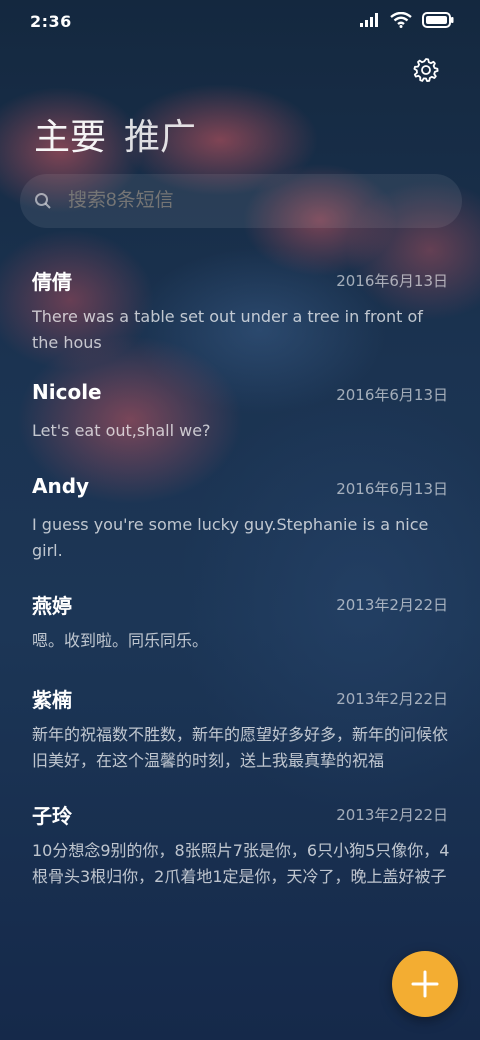 The image size is (480, 1040). What do you see at coordinates (240, 21) in the screenshot?
I see `status-bar: 2:36` at bounding box center [240, 21].